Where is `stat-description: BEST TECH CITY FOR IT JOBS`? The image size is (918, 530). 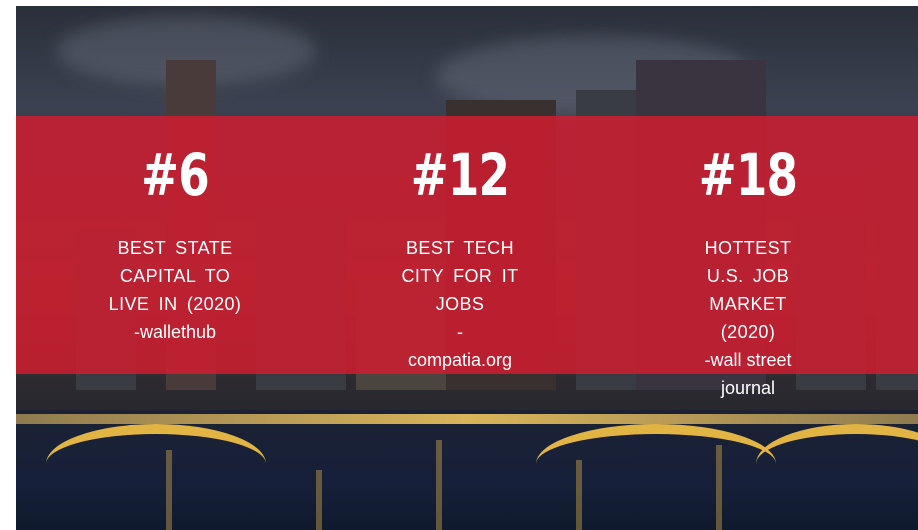 stat-description: BEST TECH CITY FOR IT JOBS is located at coordinates (460, 276).